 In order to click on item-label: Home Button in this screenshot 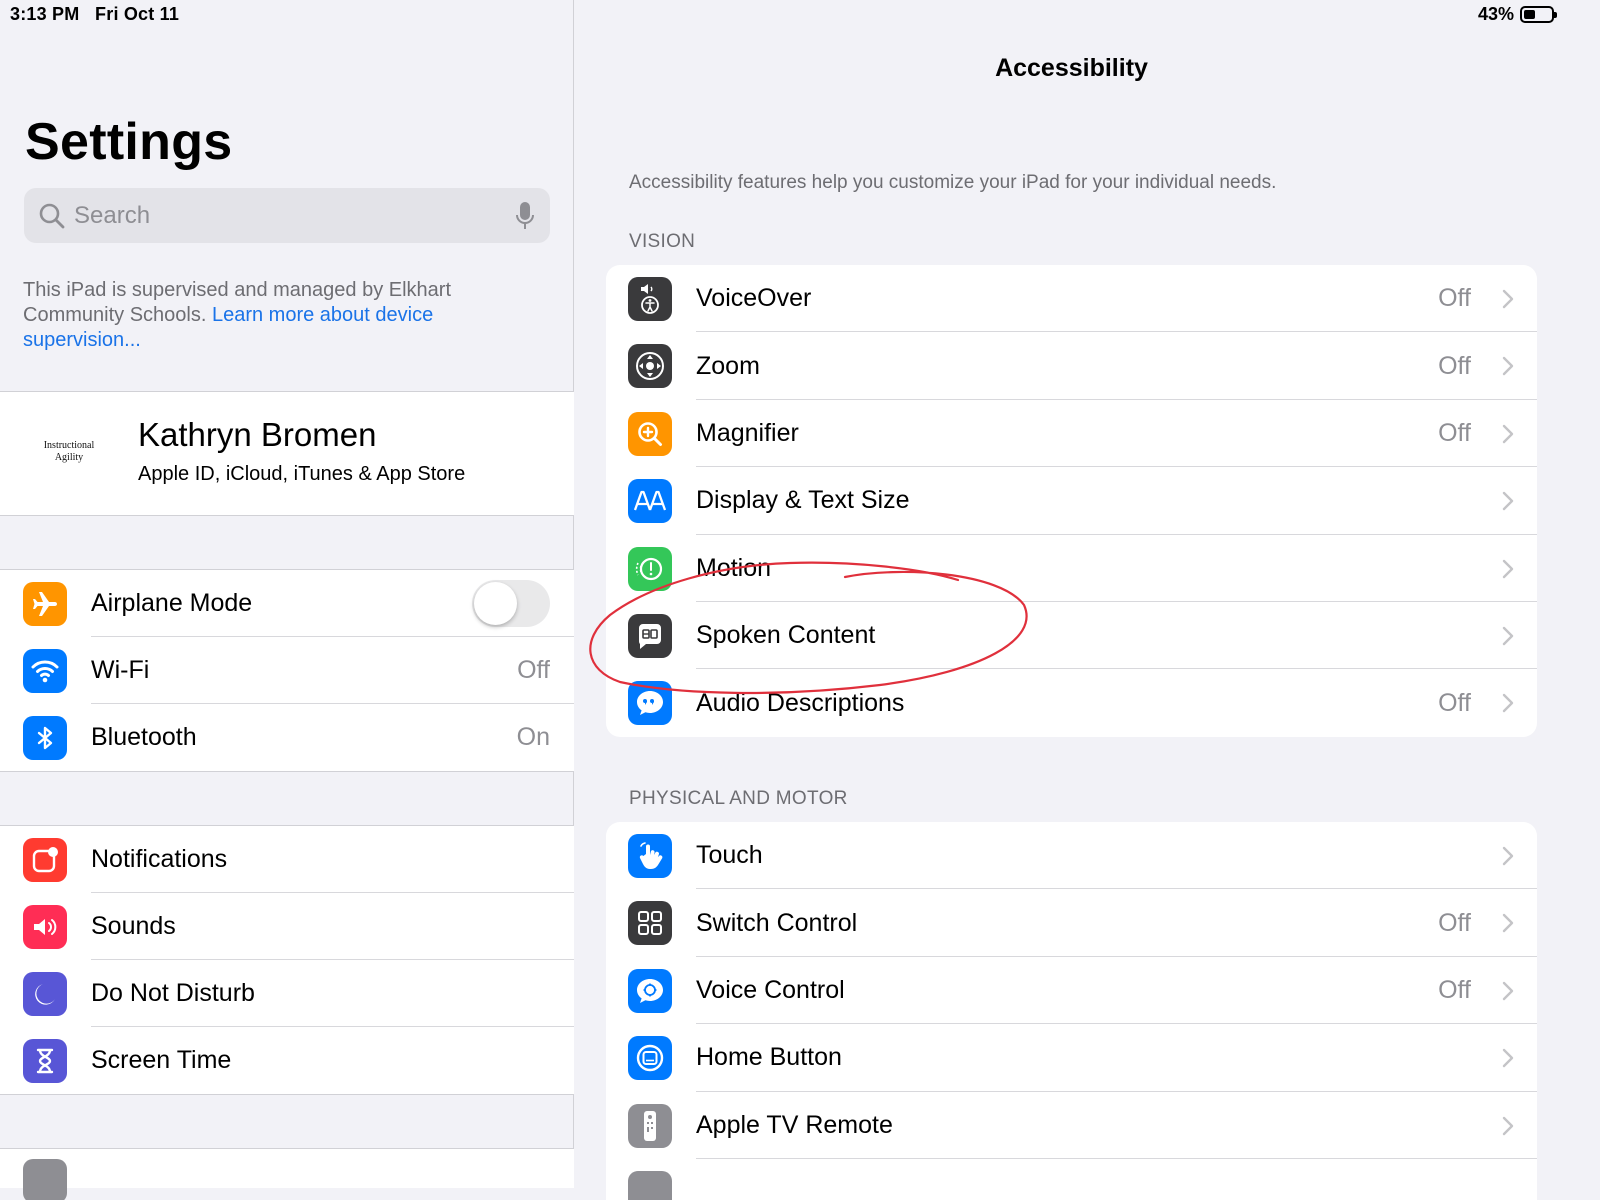, I will do `click(769, 1057)`.